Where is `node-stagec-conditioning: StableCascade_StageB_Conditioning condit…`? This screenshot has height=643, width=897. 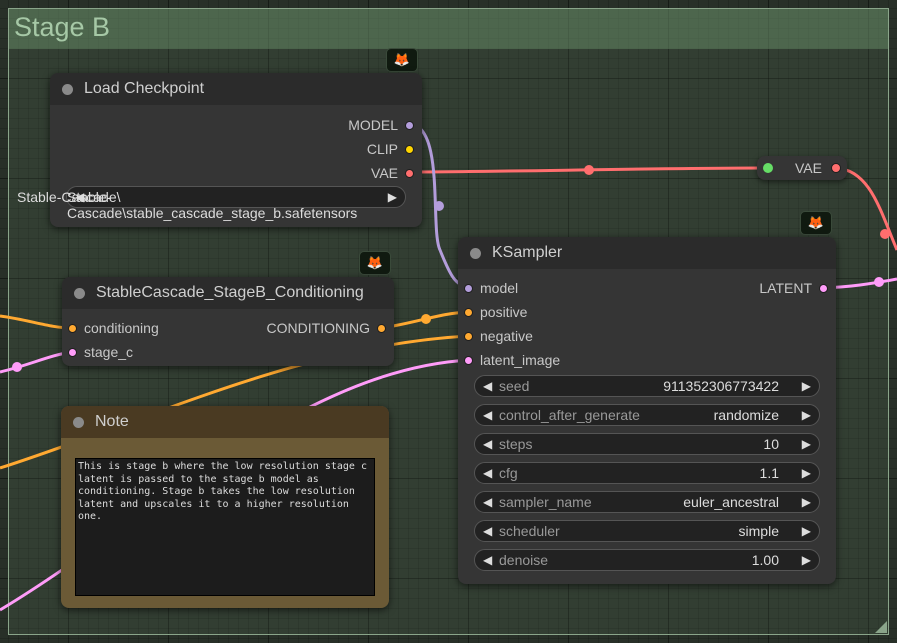
node-stagec-conditioning: StableCascade_StageB_Conditioning condit… is located at coordinates (228, 321).